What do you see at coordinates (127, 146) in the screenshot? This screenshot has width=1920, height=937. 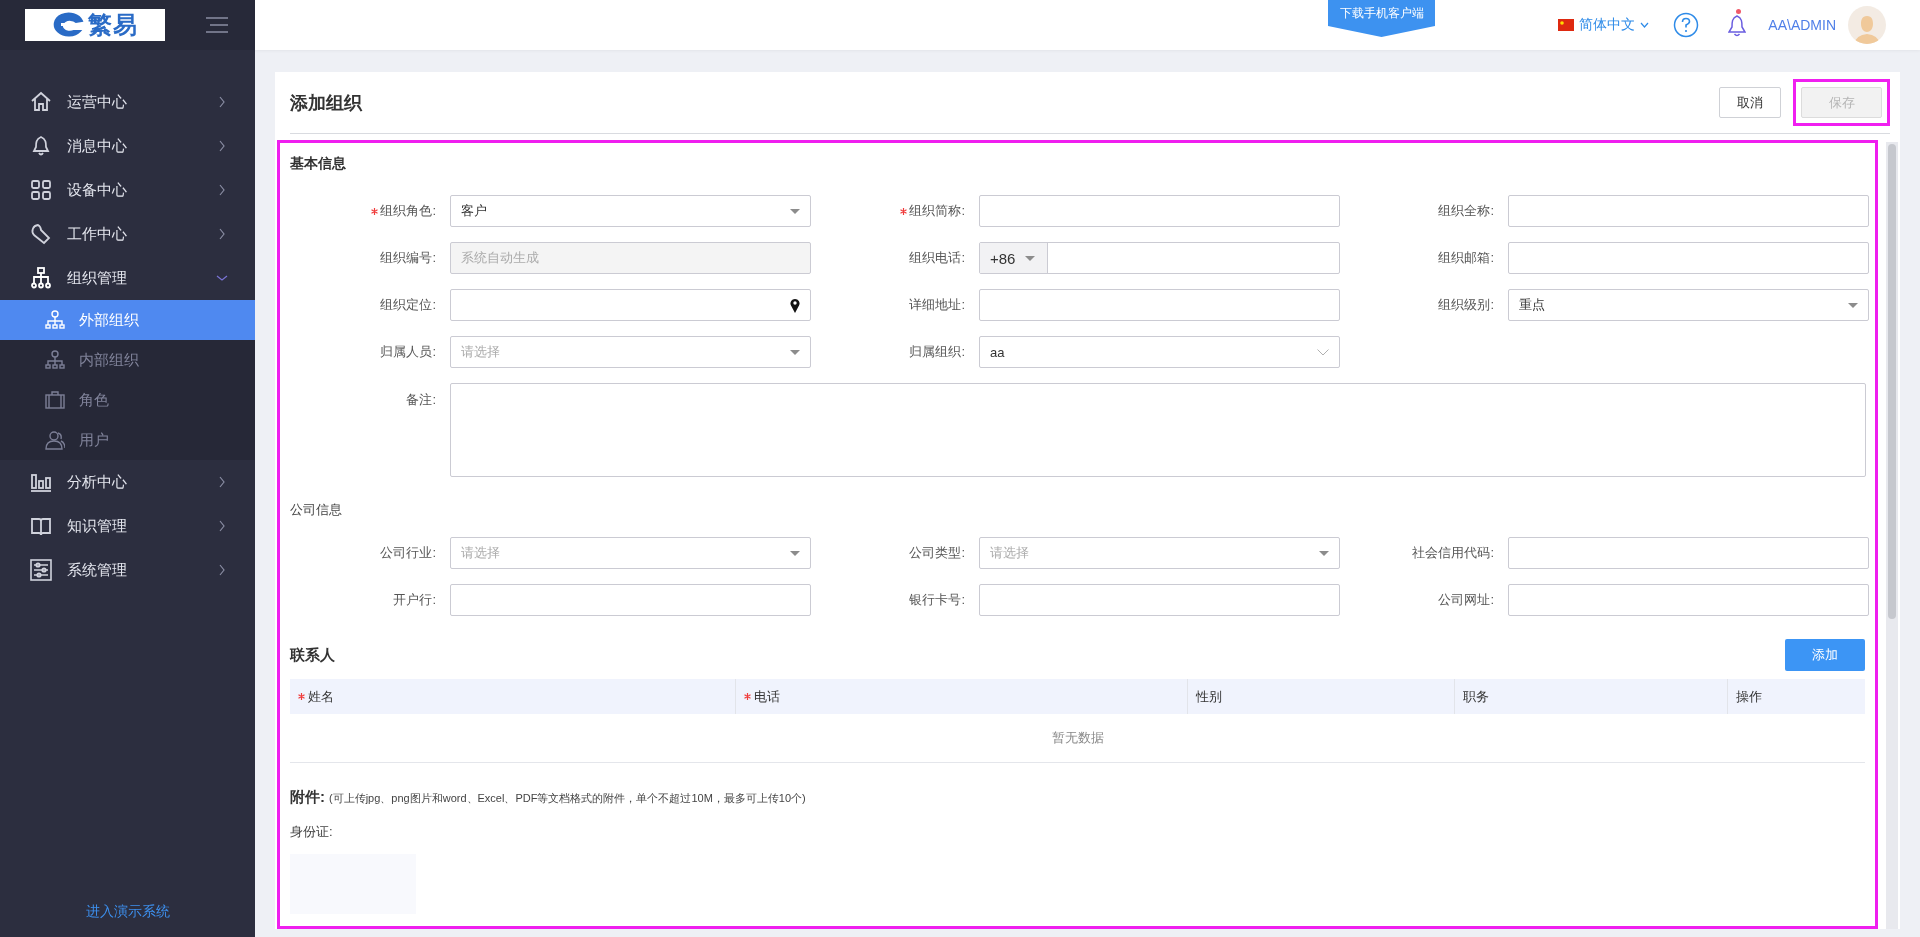 I see `nav-item: 消息中心` at bounding box center [127, 146].